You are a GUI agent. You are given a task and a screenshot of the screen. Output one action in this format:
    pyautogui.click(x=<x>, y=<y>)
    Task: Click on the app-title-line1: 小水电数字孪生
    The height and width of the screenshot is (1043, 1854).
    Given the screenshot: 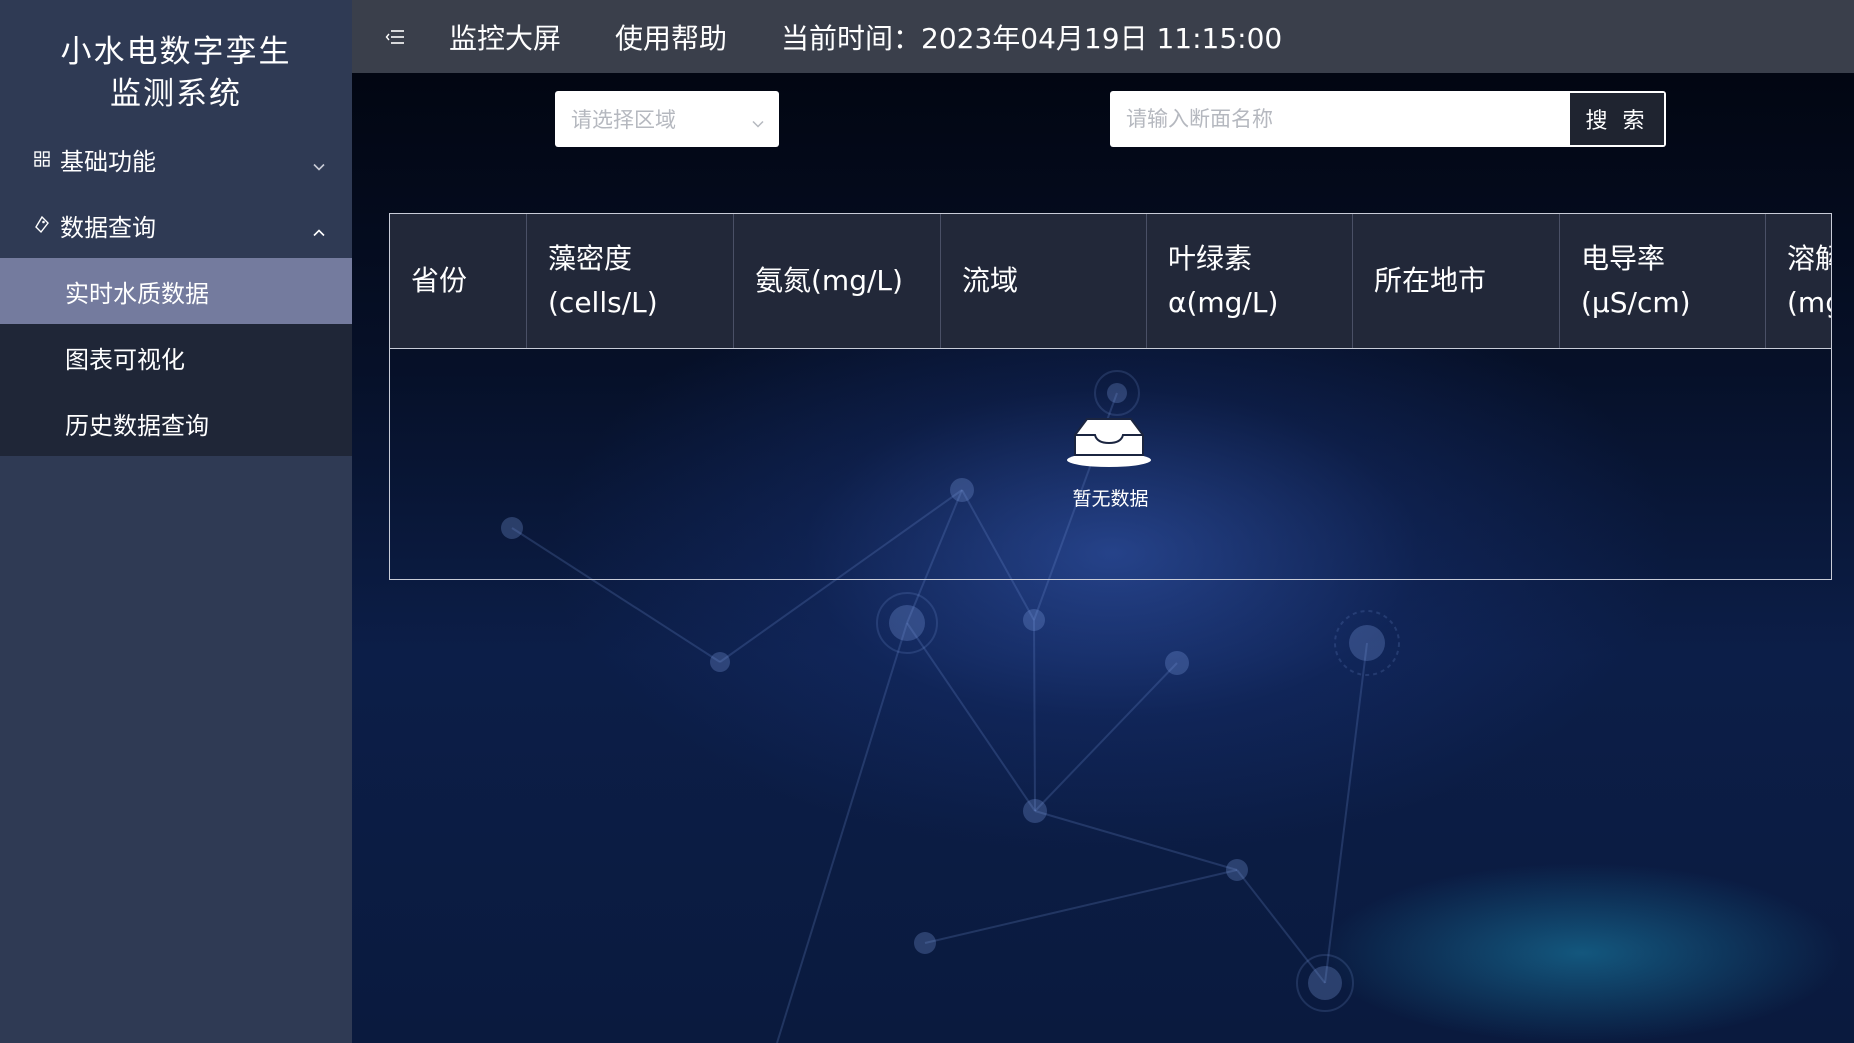 What is the action you would take?
    pyautogui.click(x=176, y=52)
    